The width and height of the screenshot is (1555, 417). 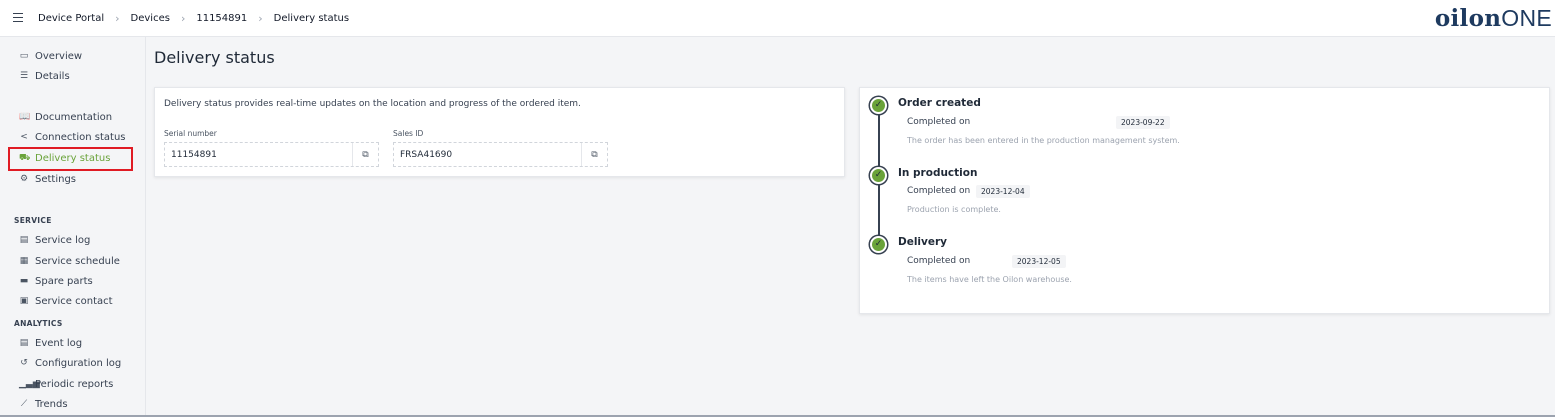 What do you see at coordinates (18, 17) in the screenshot?
I see `menu-icon` at bounding box center [18, 17].